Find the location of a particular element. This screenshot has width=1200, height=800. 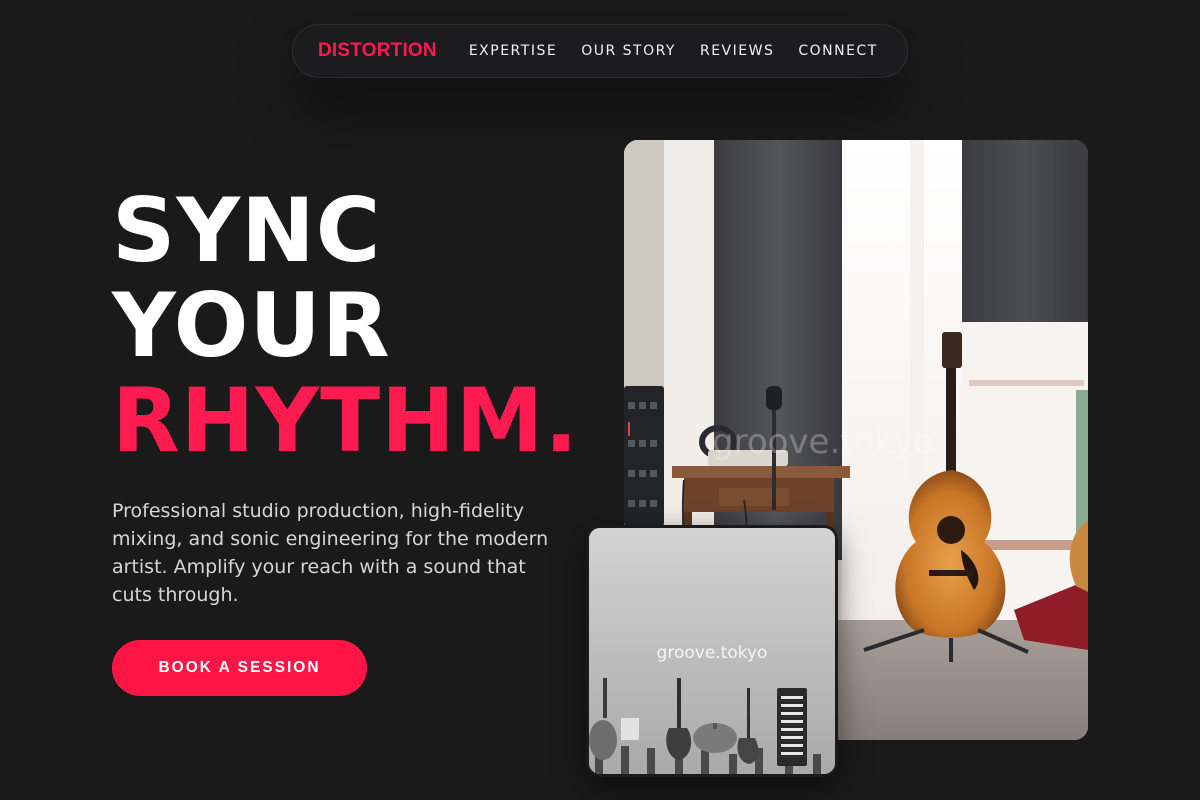

headline-line-your: YOUR is located at coordinates (251, 325).